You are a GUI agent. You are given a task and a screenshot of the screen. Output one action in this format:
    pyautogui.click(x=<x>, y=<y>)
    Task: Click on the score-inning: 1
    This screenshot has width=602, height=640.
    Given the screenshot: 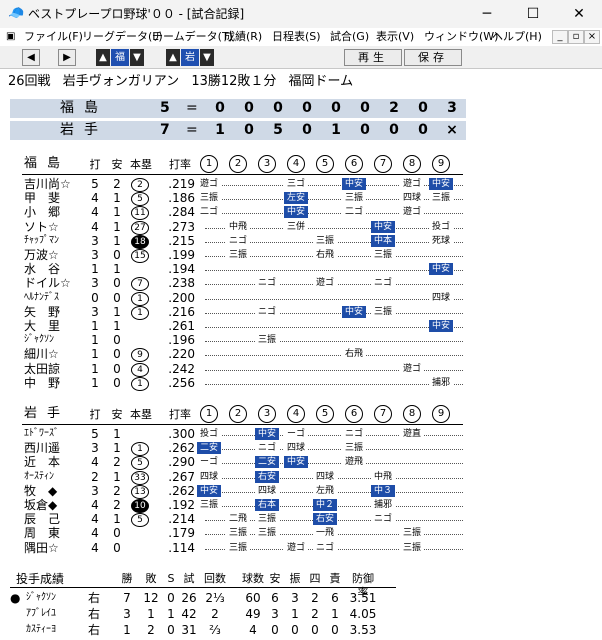 What is the action you would take?
    pyautogui.click(x=220, y=130)
    